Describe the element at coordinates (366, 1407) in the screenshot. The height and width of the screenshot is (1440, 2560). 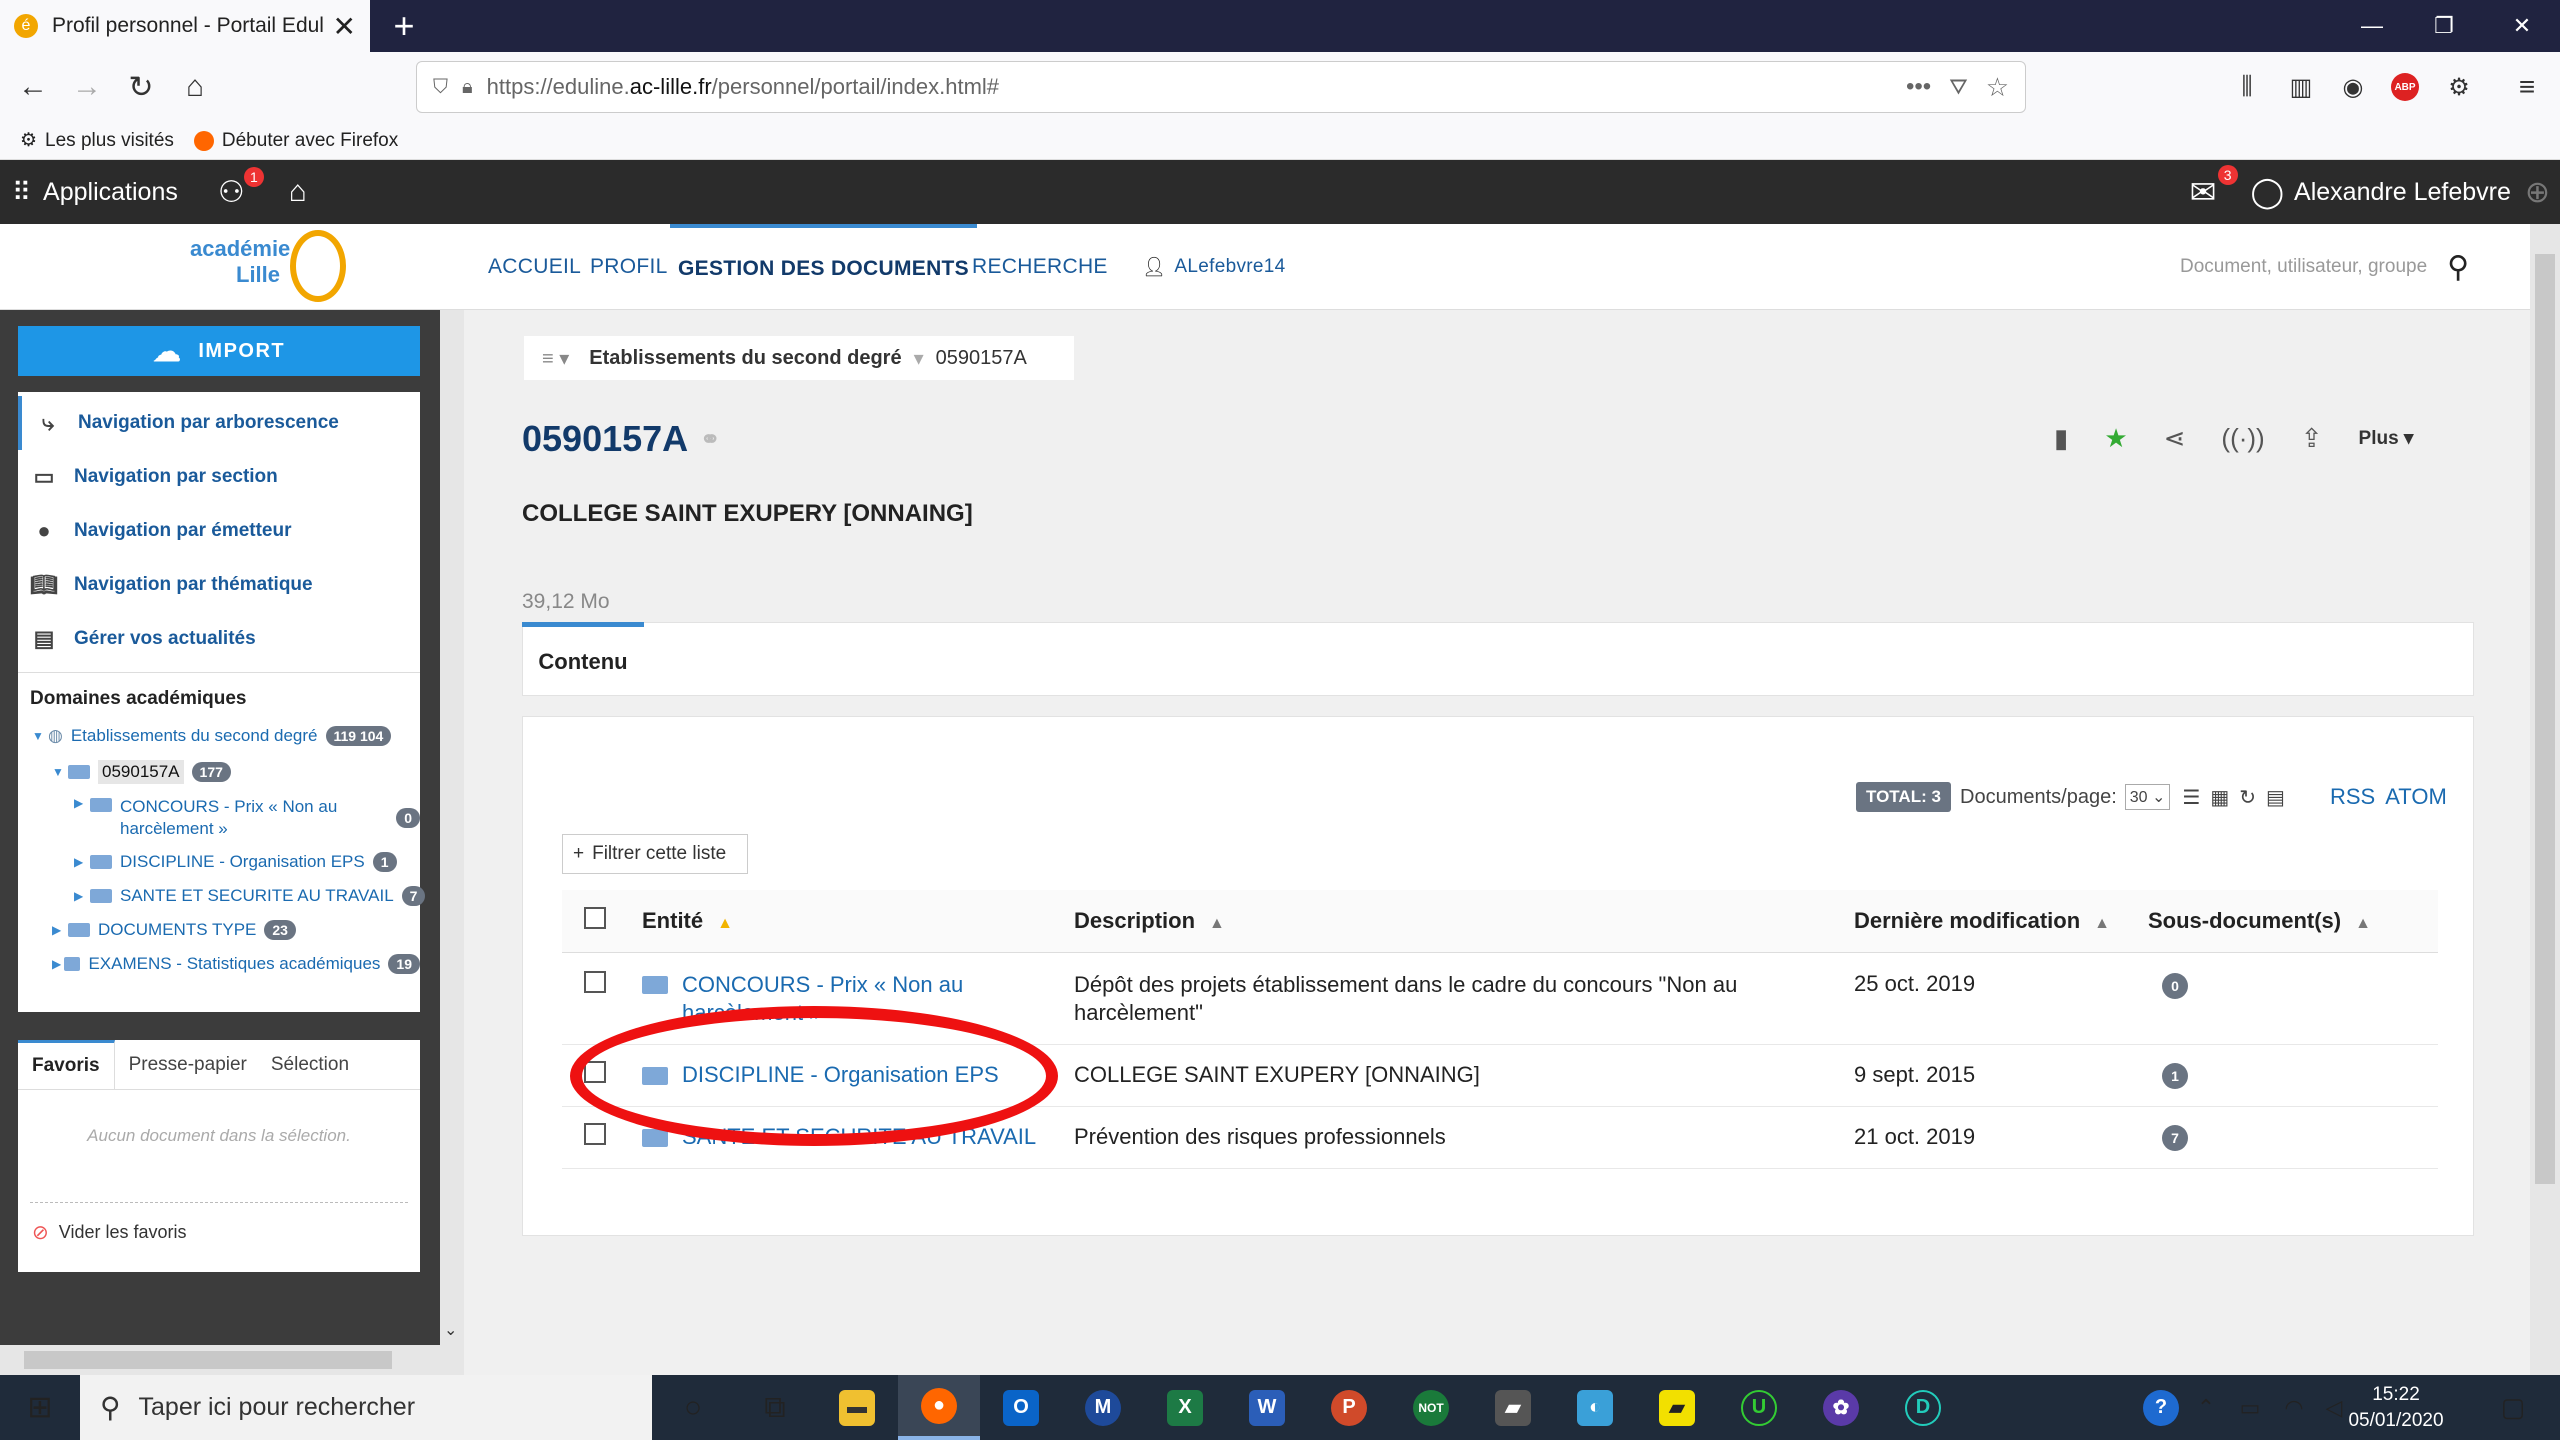
I see `taskbar-search: ⚲ Taper ici pour rechercher` at that location.